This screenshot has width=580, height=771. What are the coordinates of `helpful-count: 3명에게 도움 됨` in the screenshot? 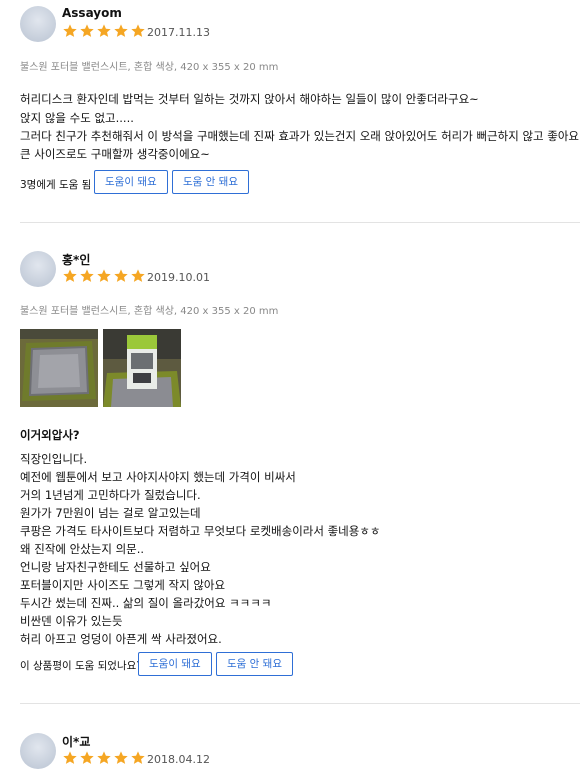 It's located at (56, 185).